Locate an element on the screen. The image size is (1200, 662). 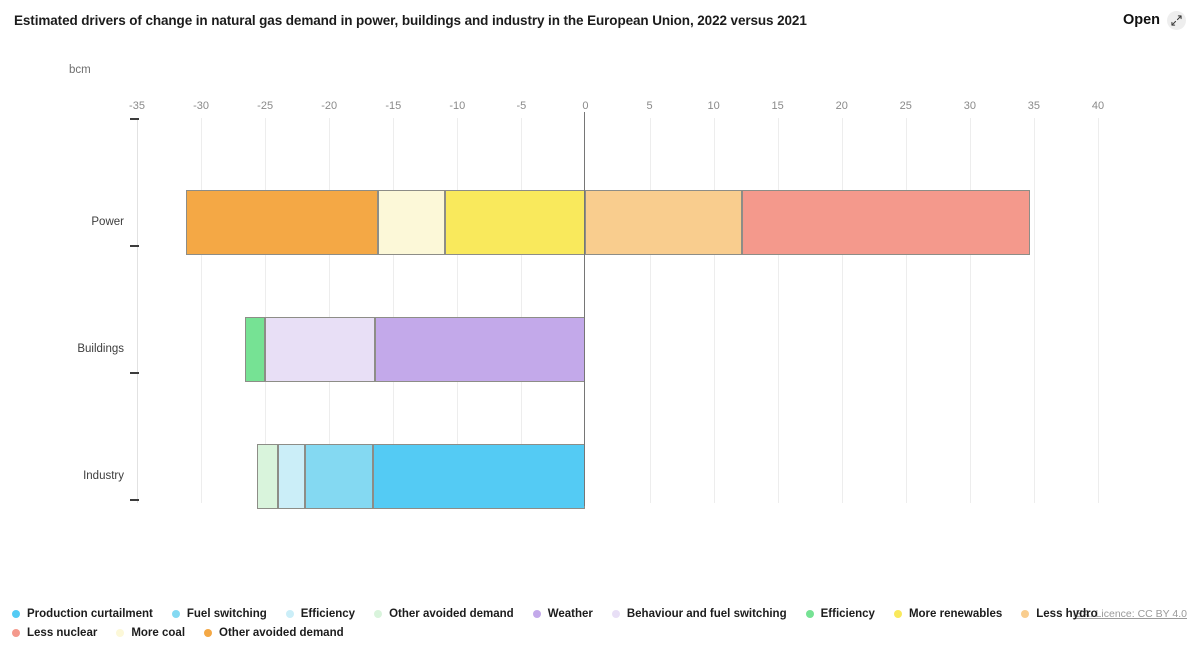
legend-label: Fuel switching is located at coordinates (226, 614).